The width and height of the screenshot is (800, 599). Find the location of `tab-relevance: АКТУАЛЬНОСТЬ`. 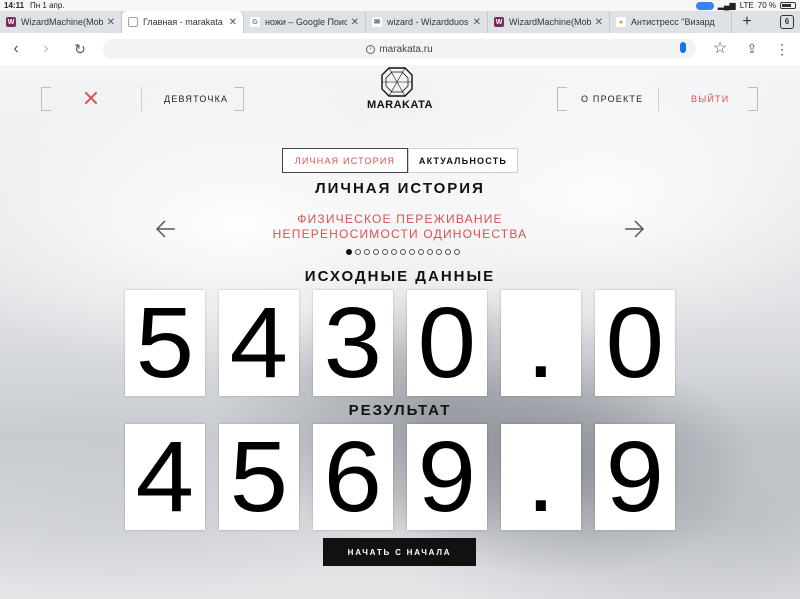

tab-relevance: АКТУАЛЬНОСТЬ is located at coordinates (463, 160).